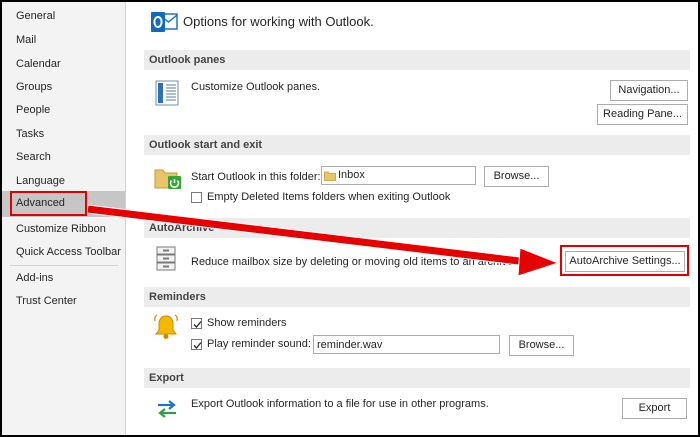  What do you see at coordinates (63, 64) in the screenshot?
I see `sidebar-item-calendar: Calendar` at bounding box center [63, 64].